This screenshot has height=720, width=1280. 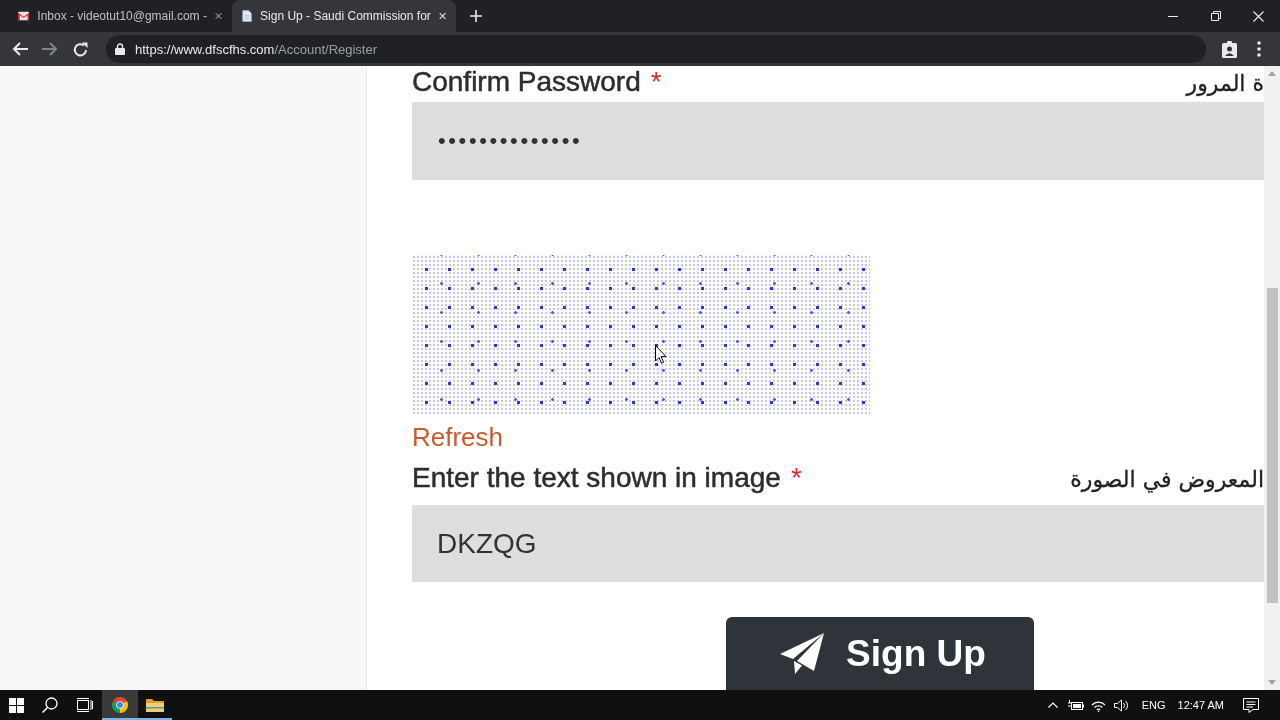 I want to click on minimize-icon, so click(x=1172, y=16).